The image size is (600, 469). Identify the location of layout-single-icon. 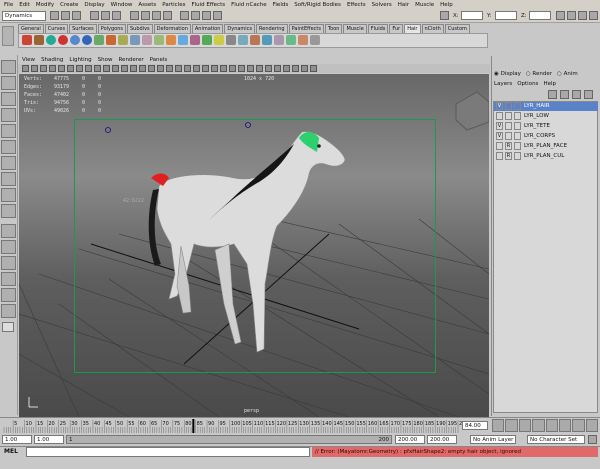
(8, 231).